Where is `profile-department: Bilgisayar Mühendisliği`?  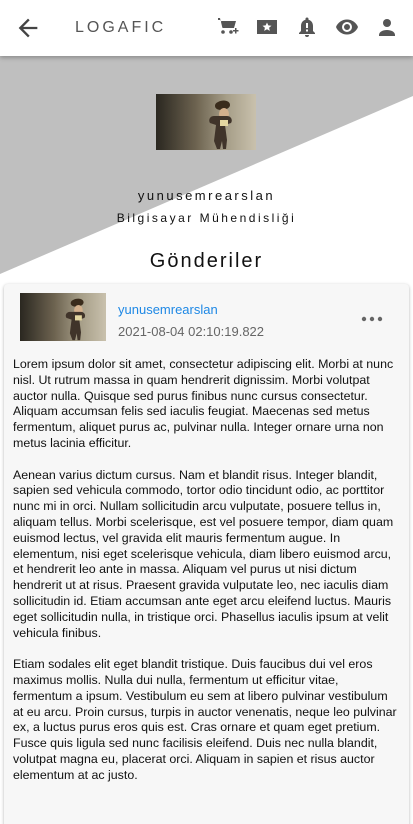 profile-department: Bilgisayar Mühendisliği is located at coordinates (206, 218).